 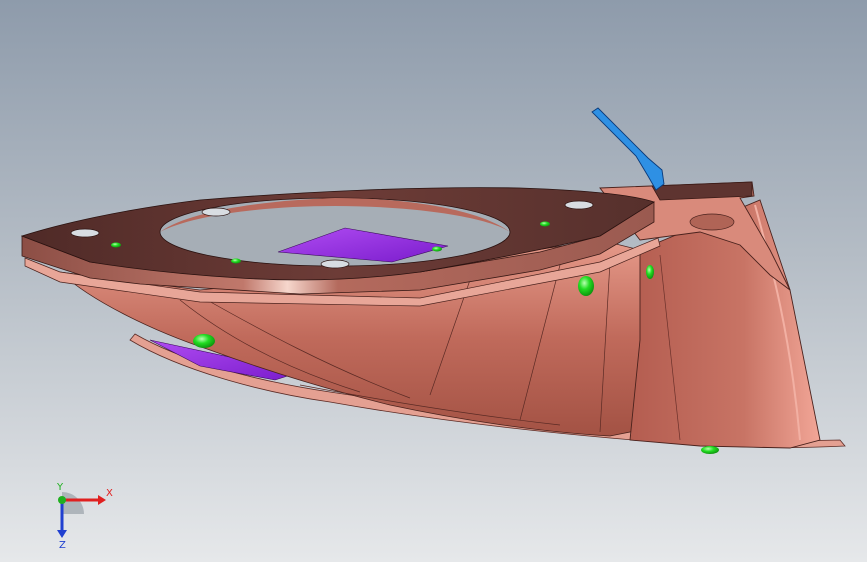 I want to click on coordinate-triad-icon: X Y Z, so click(x=80, y=514).